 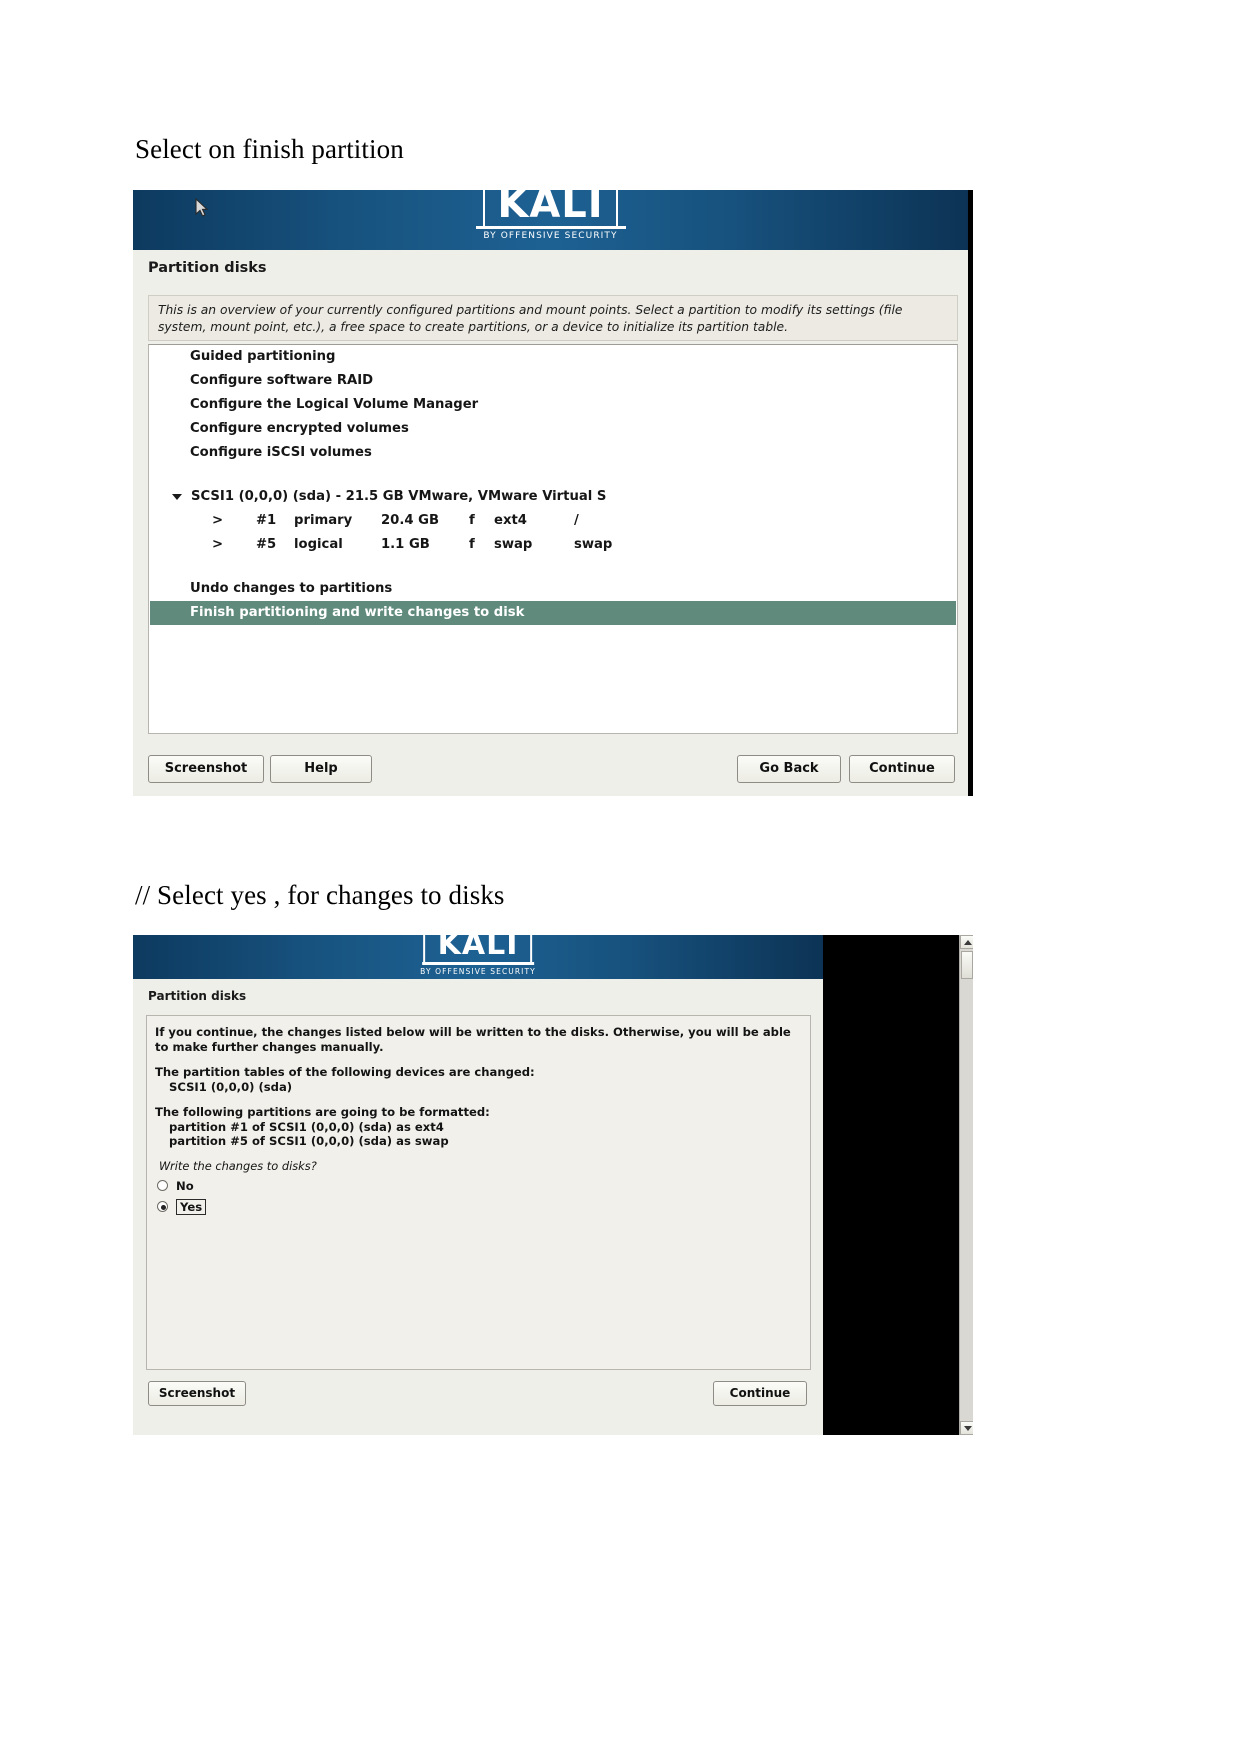 I want to click on button-bar: Screenshot Continue, so click(x=478, y=1400).